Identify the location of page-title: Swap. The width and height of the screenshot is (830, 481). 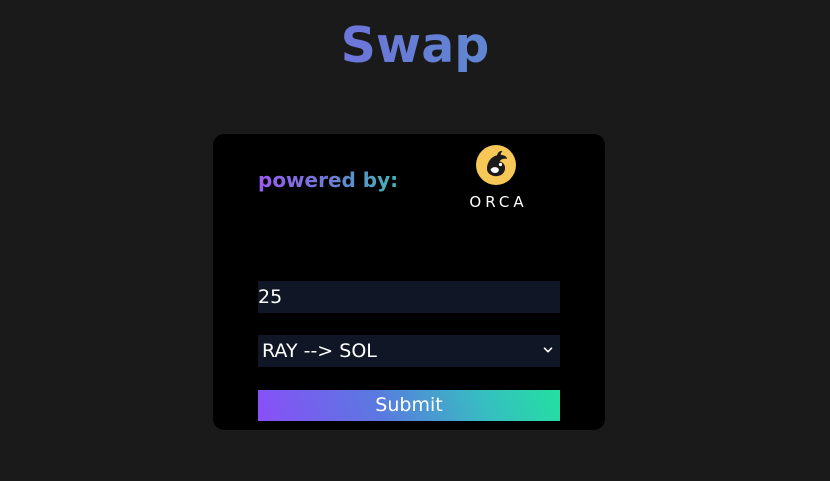
(415, 46).